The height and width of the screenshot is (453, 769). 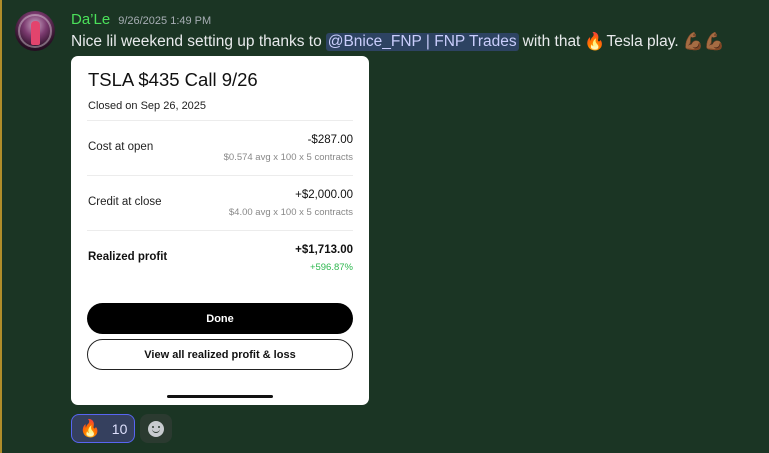 I want to click on smiley-icon, so click(x=156, y=428).